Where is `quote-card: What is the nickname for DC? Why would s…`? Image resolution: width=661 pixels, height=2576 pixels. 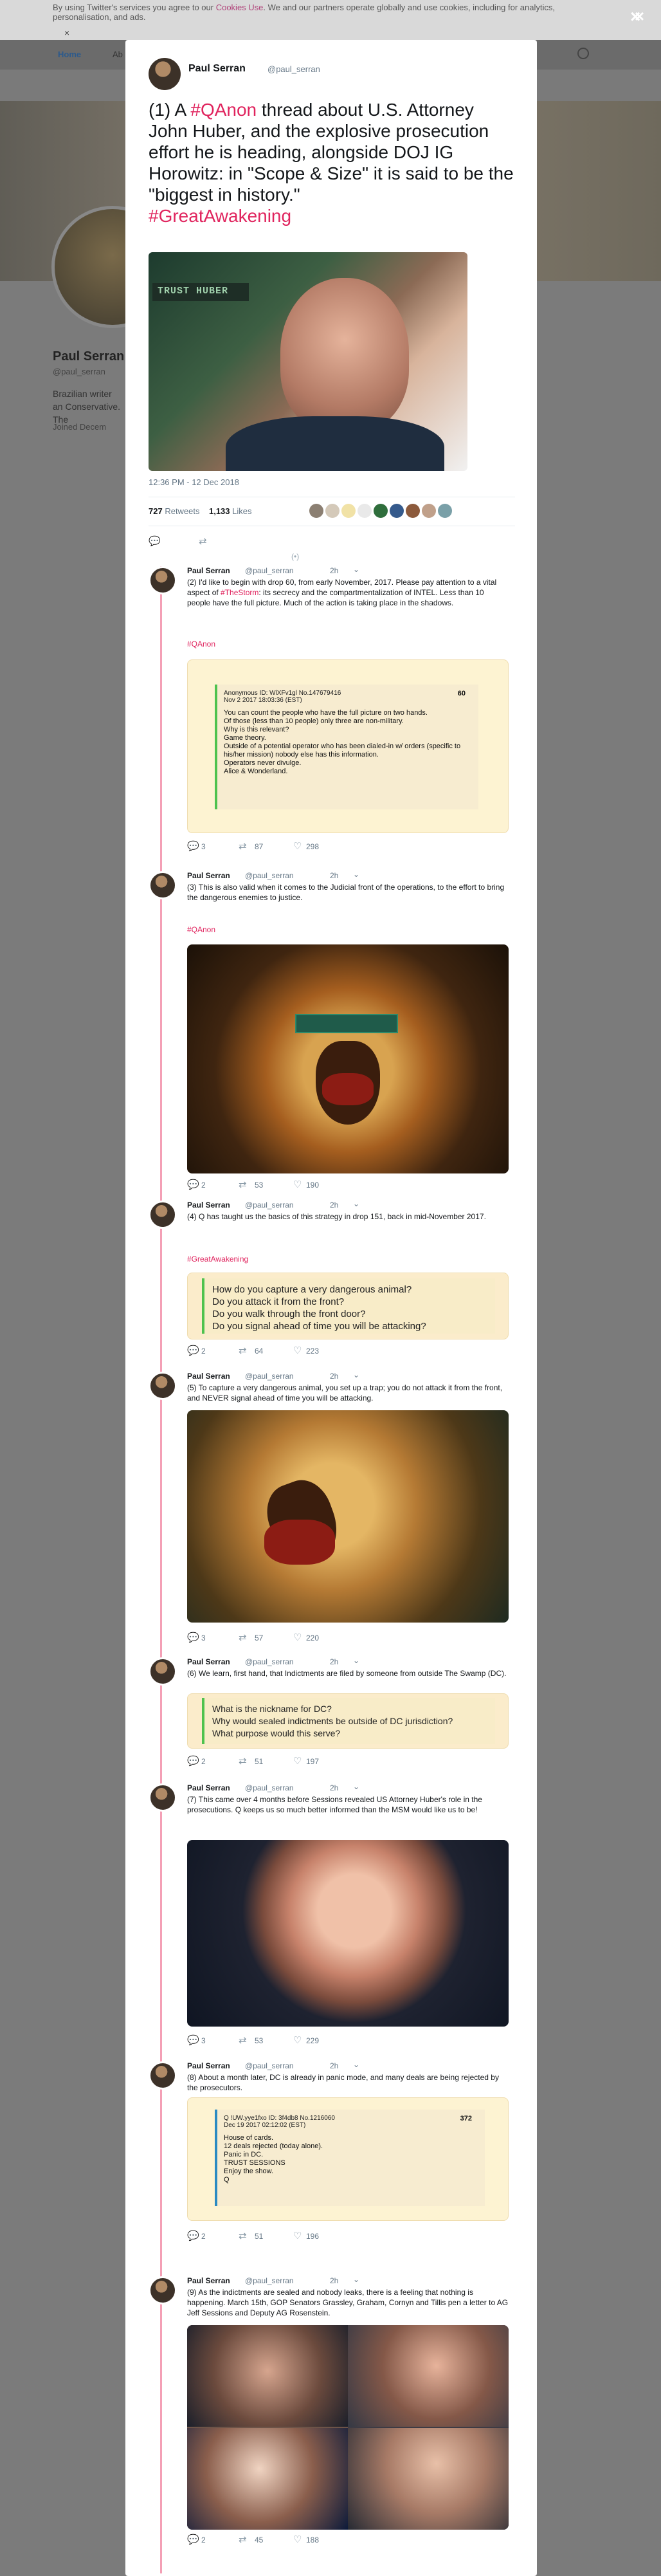
quote-card: What is the nickname for DC? Why would s… is located at coordinates (348, 1721).